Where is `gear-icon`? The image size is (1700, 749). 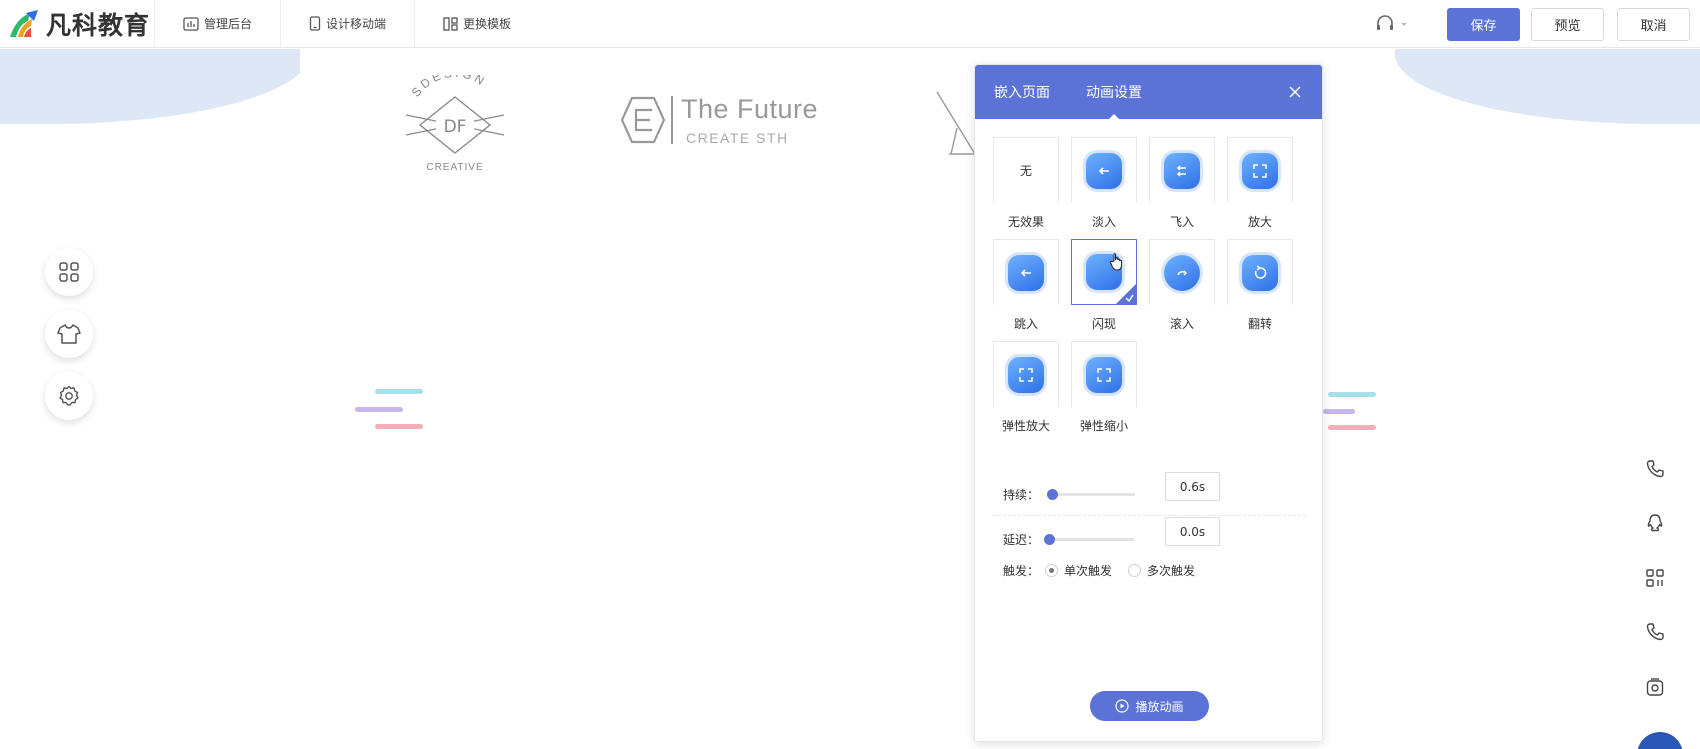
gear-icon is located at coordinates (69, 395).